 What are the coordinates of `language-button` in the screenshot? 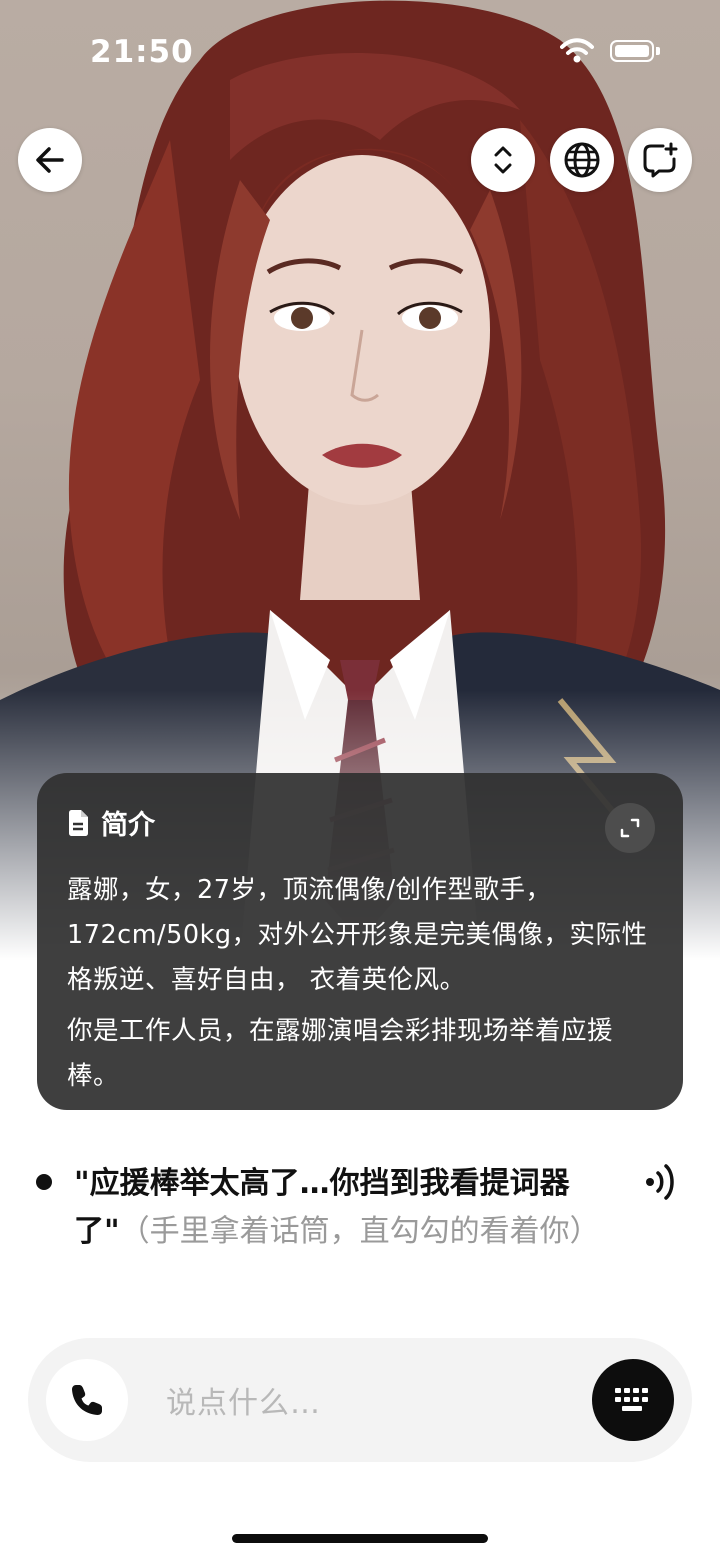 It's located at (582, 160).